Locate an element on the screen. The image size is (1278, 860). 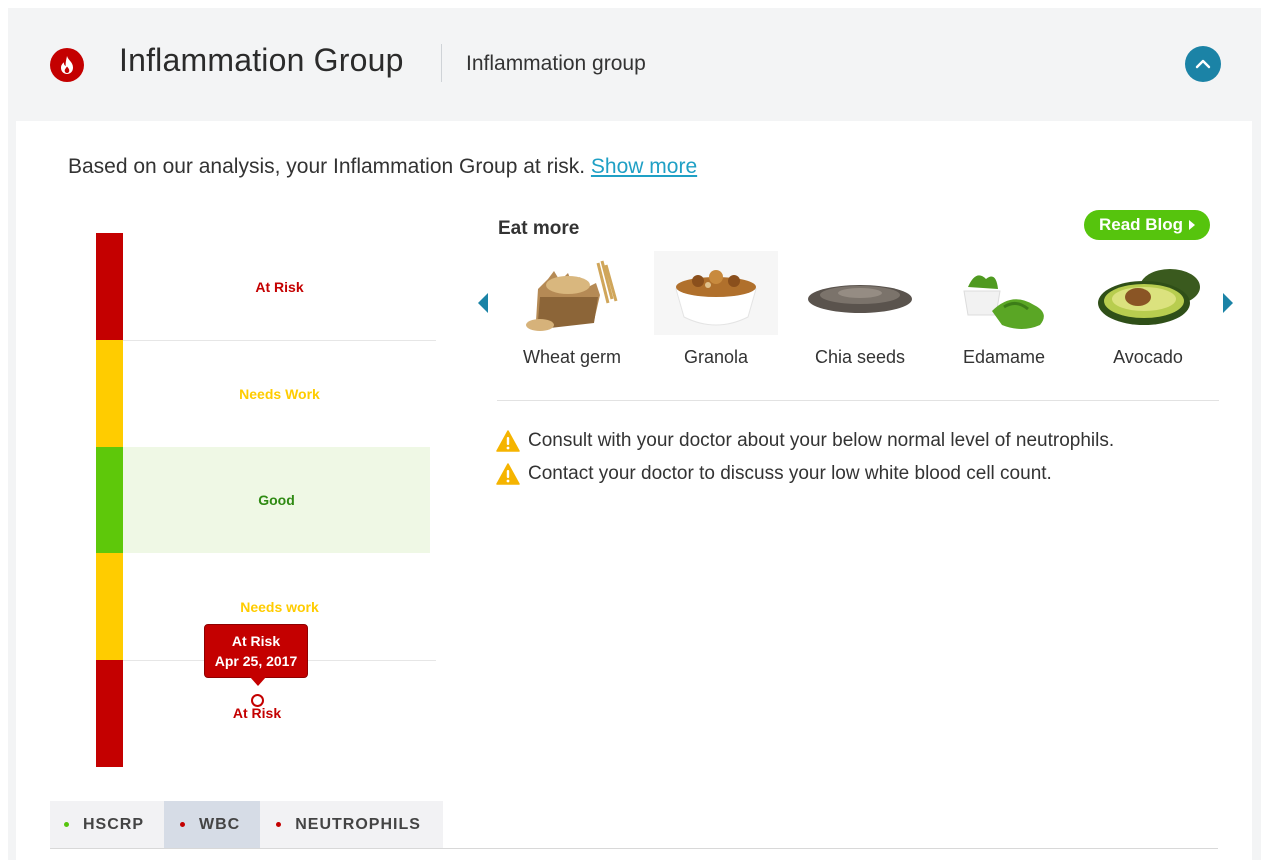
gauge-segment-good is located at coordinates (109, 500).